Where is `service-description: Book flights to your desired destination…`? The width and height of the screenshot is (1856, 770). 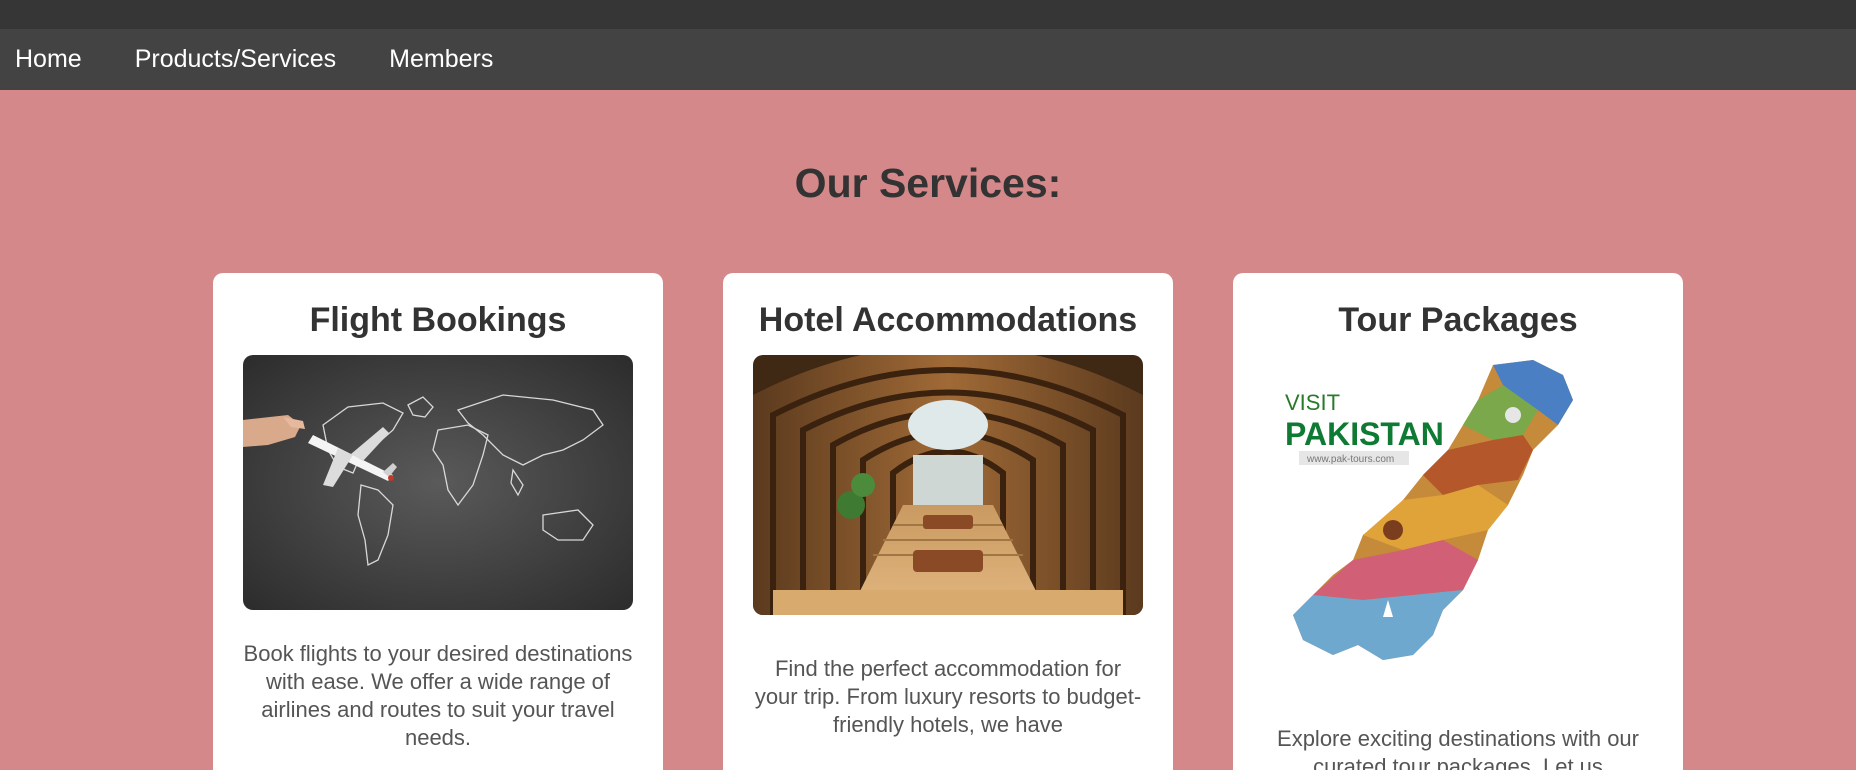
service-description: Book flights to your desired destination… is located at coordinates (438, 695).